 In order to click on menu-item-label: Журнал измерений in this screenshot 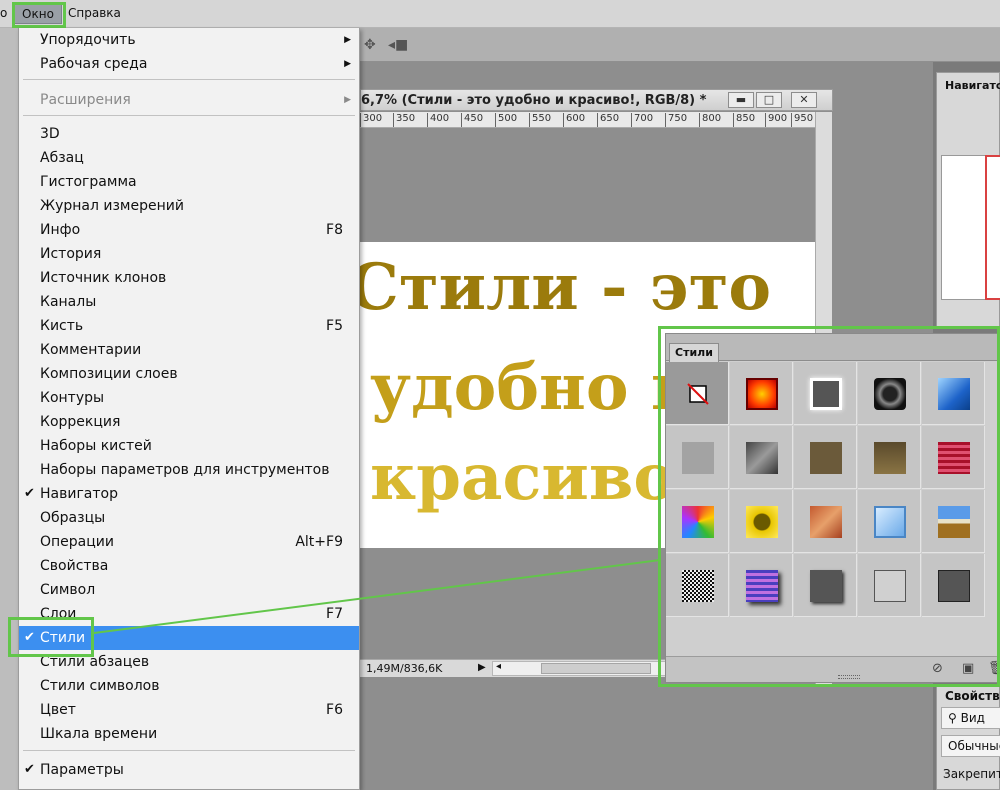, I will do `click(112, 206)`.